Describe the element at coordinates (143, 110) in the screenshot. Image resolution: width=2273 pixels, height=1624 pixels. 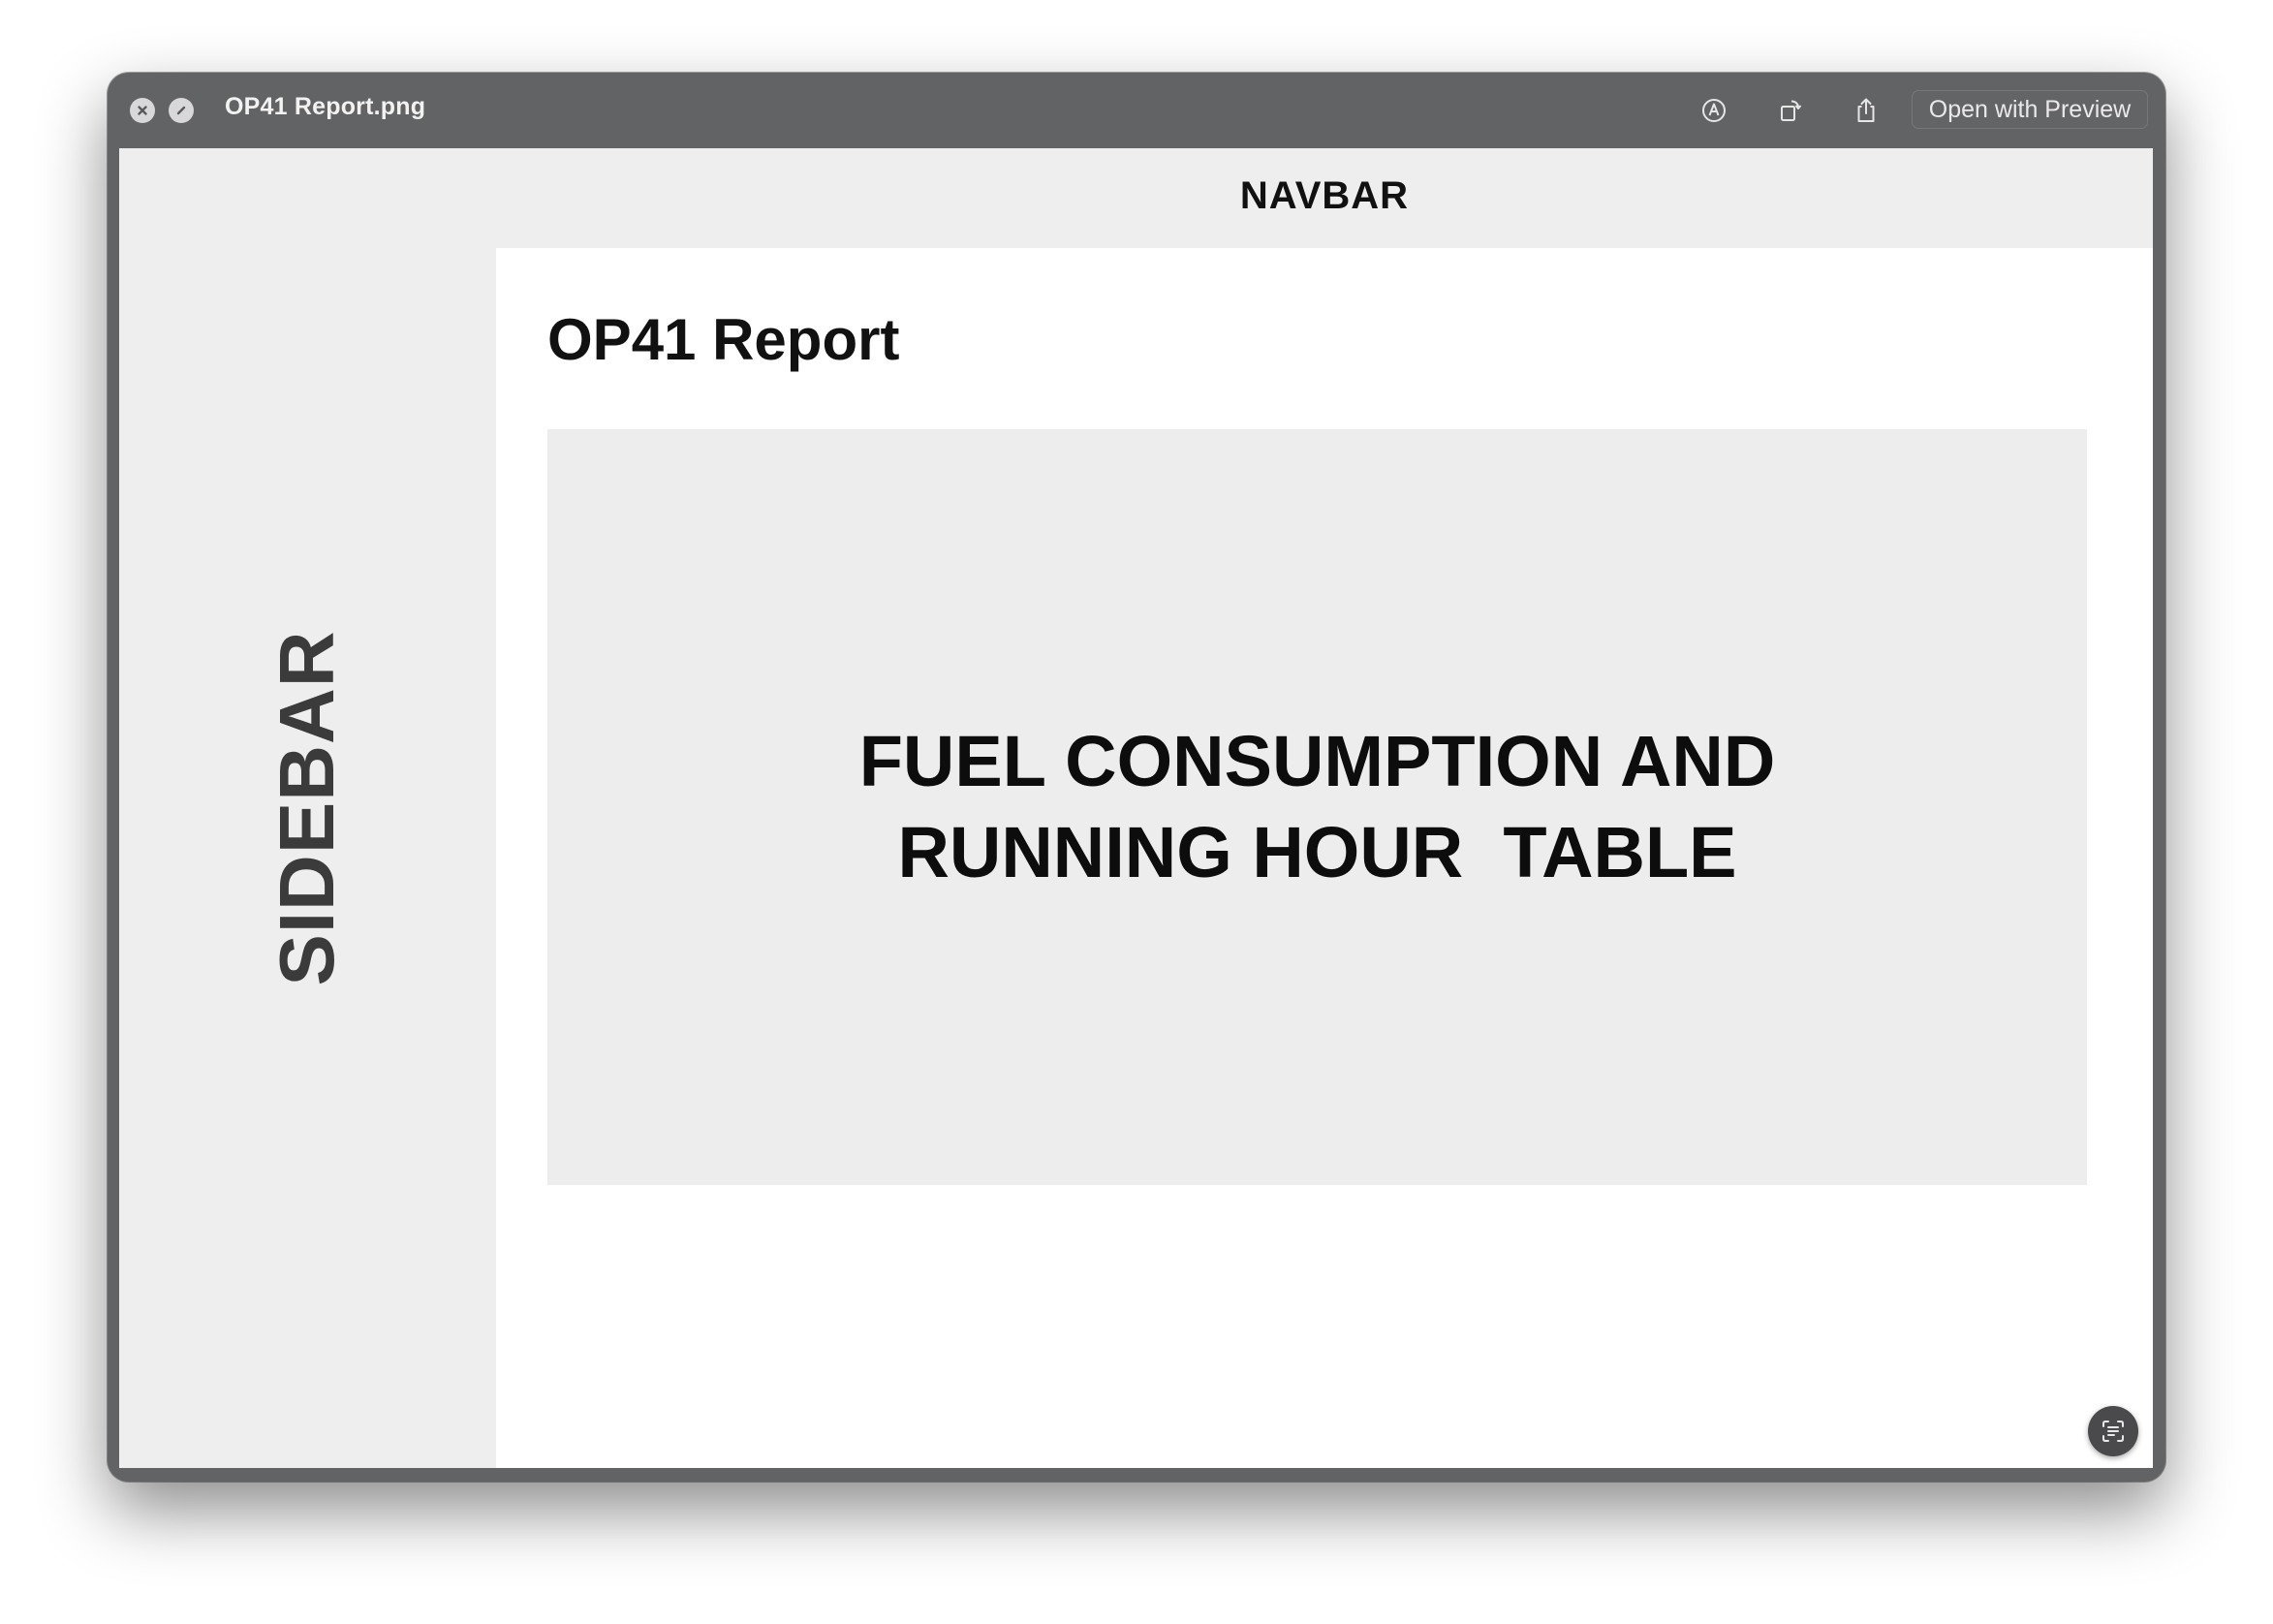
I see `close-icon` at that location.